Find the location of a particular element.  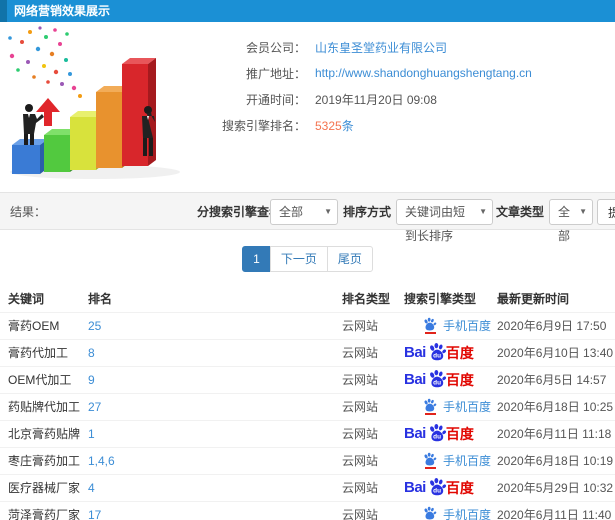

table-row: 枣庄膏药加工 1,4,6 云网站 手机百度 2020年6月18日 10:19 is located at coordinates (307, 460).